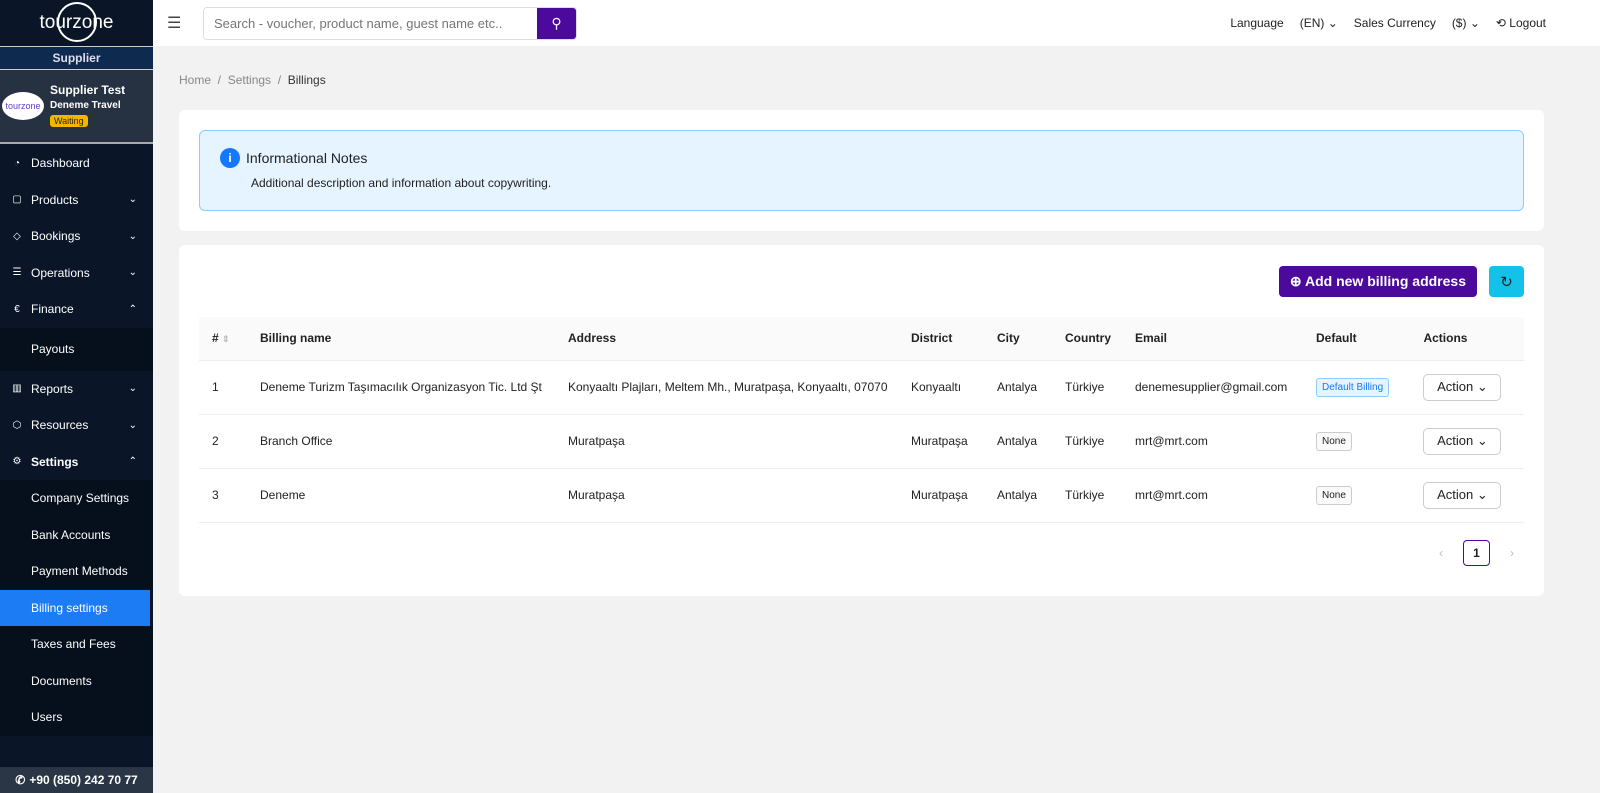  Describe the element at coordinates (76, 462) in the screenshot. I see `sidebar-item-settings: ⚙ Settings ⌃` at that location.